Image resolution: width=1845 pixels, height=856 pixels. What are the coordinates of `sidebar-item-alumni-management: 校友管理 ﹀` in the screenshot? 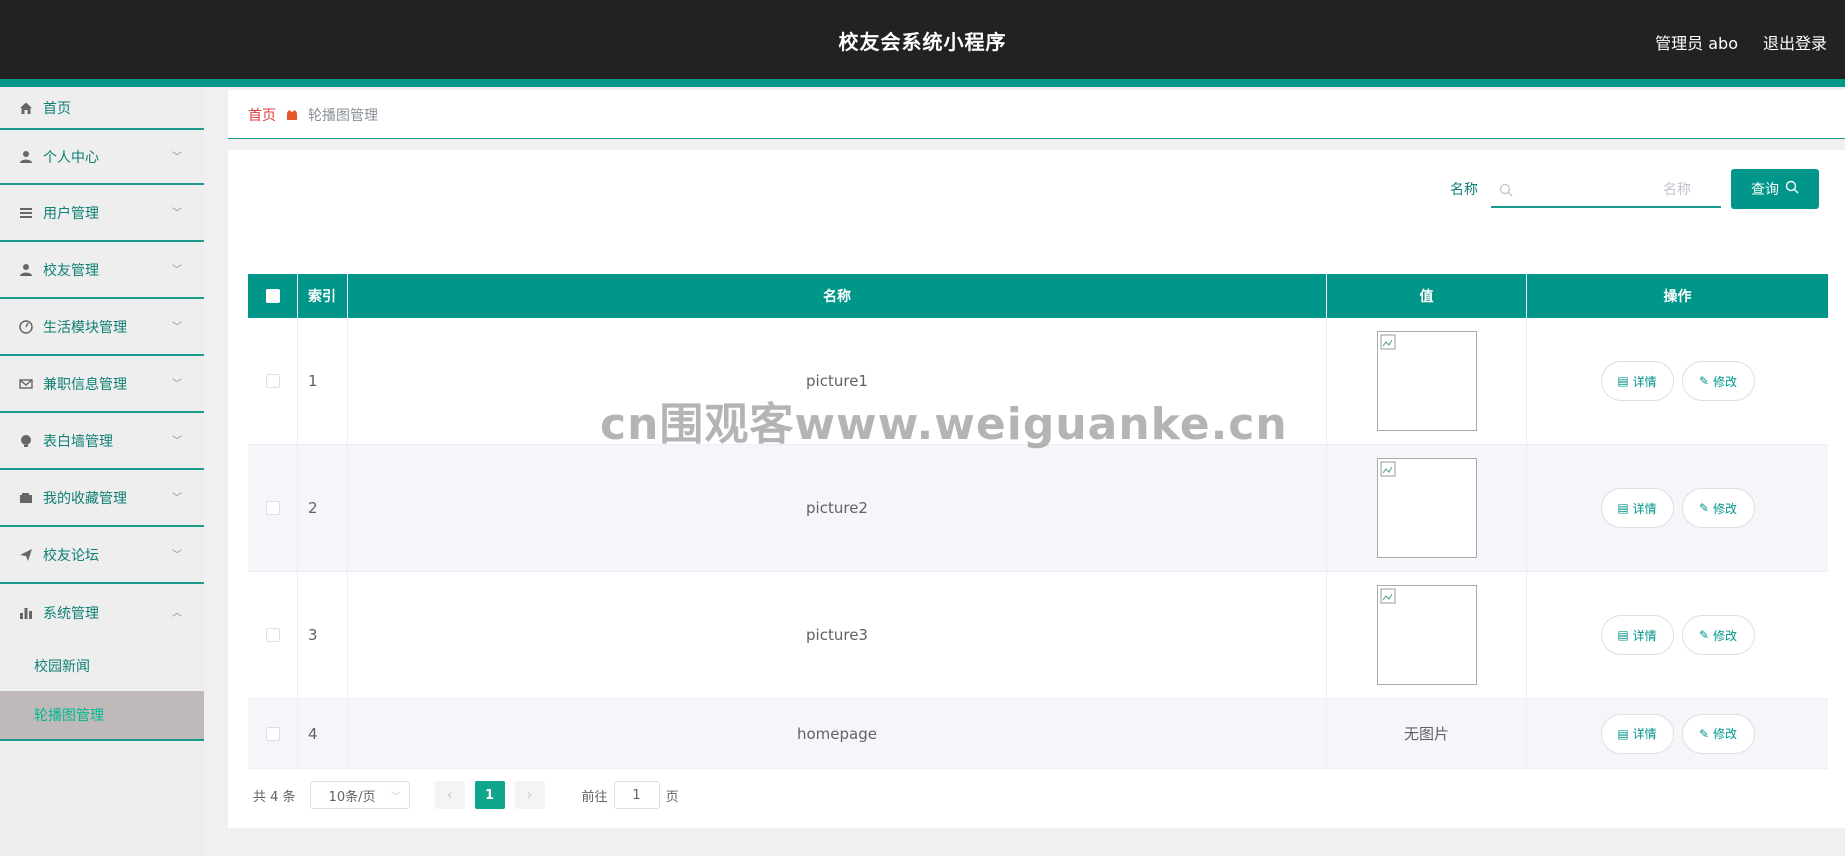 It's located at (102, 270).